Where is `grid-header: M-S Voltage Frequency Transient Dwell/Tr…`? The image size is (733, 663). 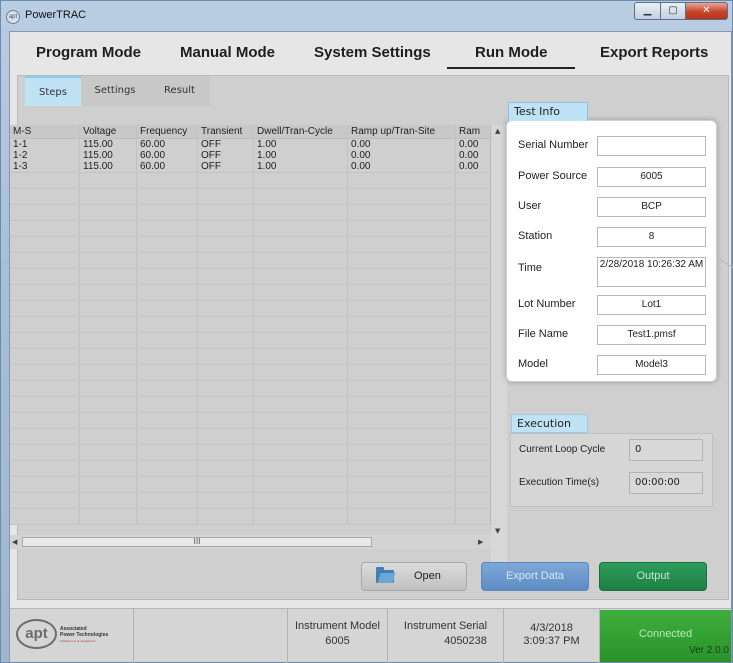 grid-header: M-S Voltage Frequency Transient Dwell/Tr… is located at coordinates (250, 132).